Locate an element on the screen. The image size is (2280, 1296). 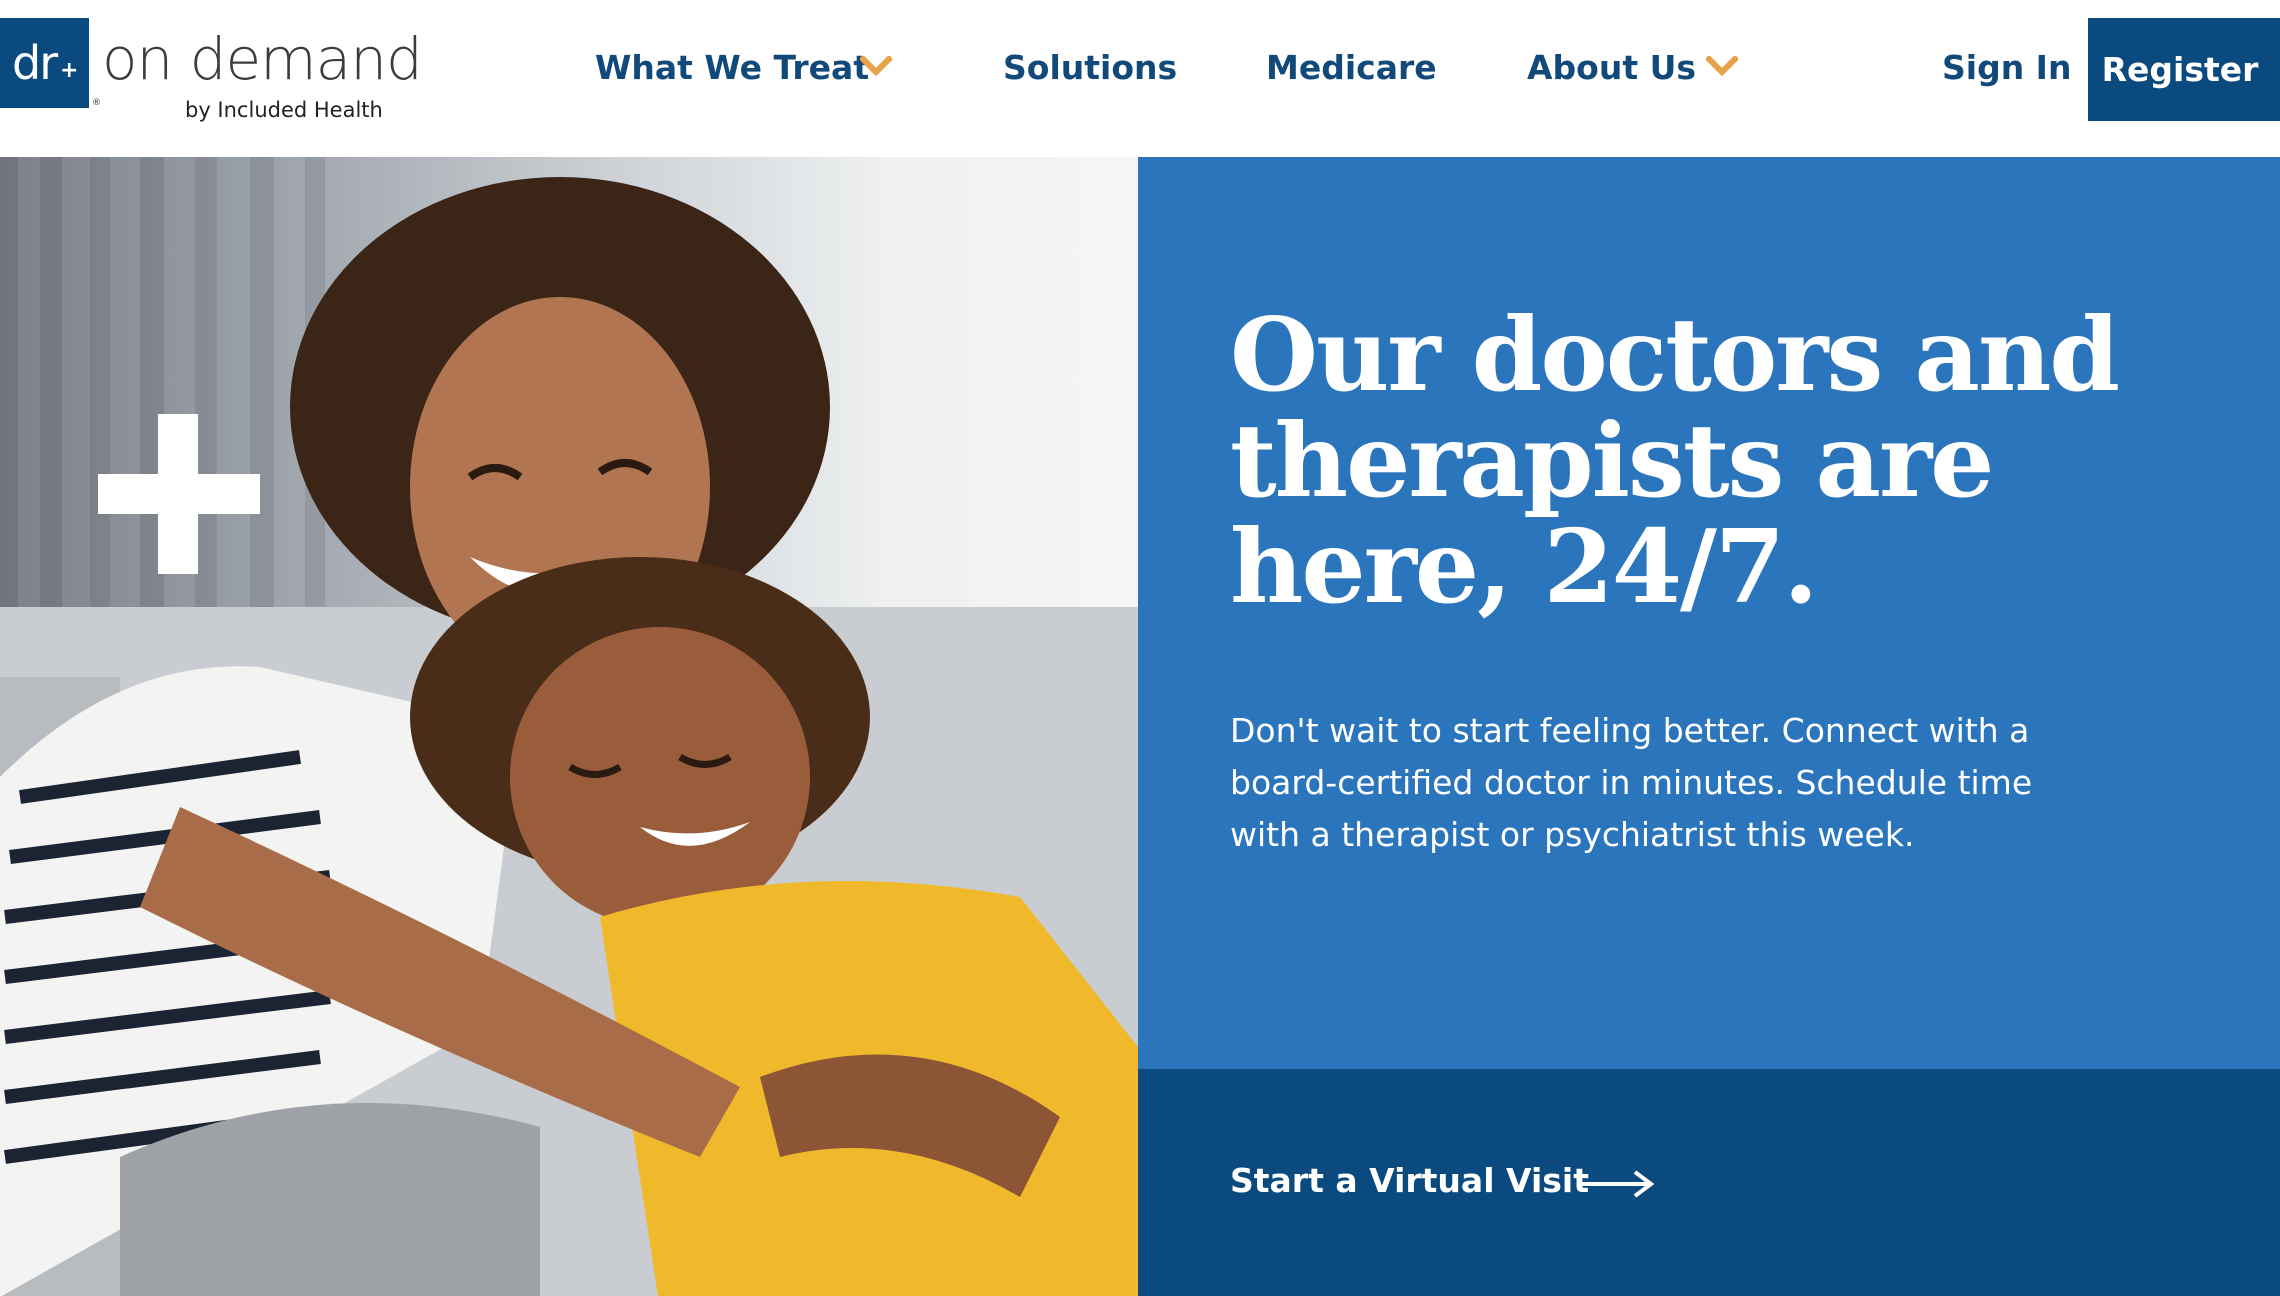
nav-medicare: Medicare is located at coordinates (1351, 67).